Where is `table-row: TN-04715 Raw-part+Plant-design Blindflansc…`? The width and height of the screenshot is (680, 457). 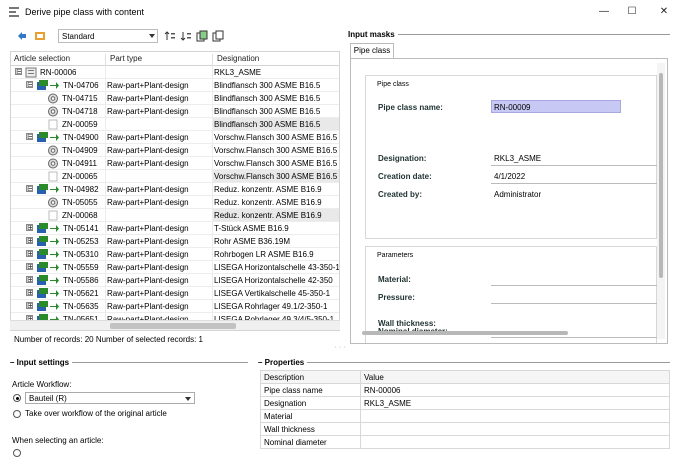 table-row: TN-04715 Raw-part+Plant-design Blindflansc… is located at coordinates (175, 98).